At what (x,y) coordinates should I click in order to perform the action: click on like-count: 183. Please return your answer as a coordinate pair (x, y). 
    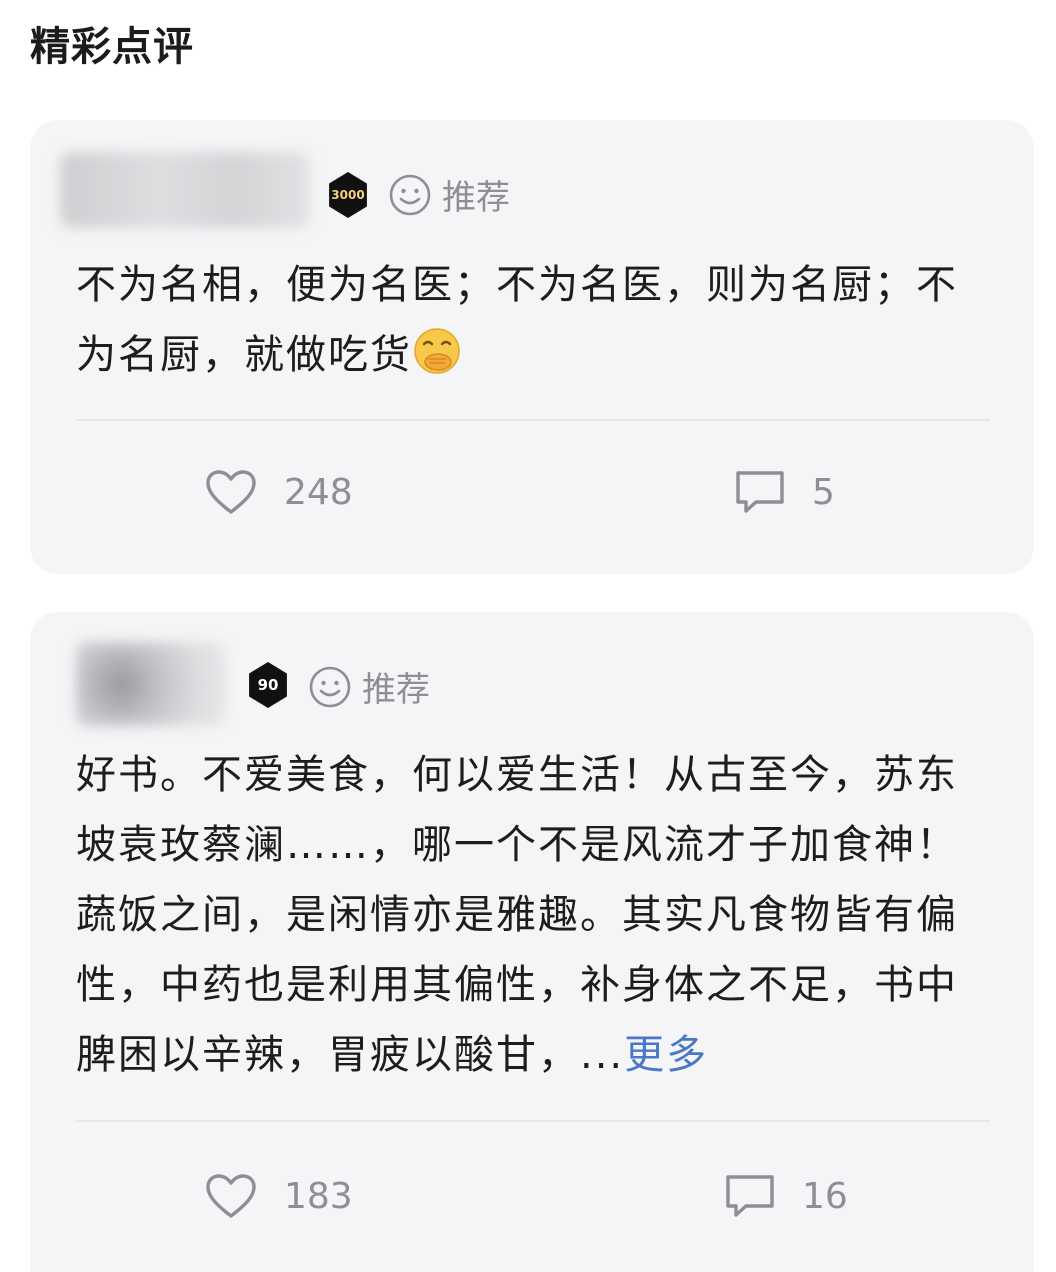
    Looking at the image, I should click on (318, 1196).